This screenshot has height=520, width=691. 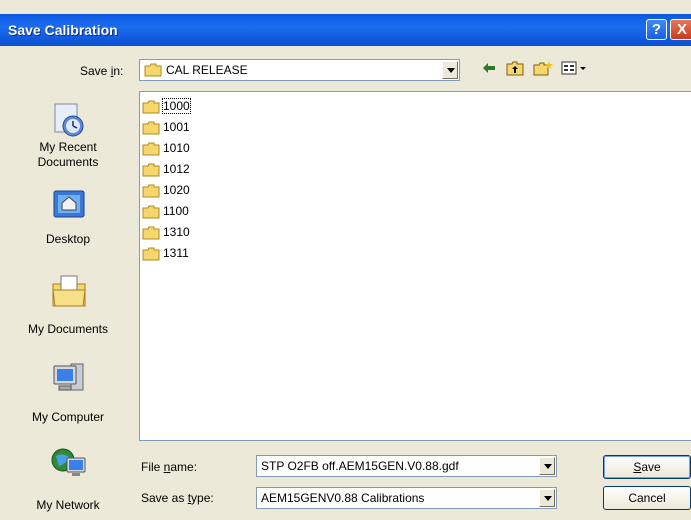 What do you see at coordinates (207, 70) in the screenshot?
I see `save-in-value: CAL RELEASE` at bounding box center [207, 70].